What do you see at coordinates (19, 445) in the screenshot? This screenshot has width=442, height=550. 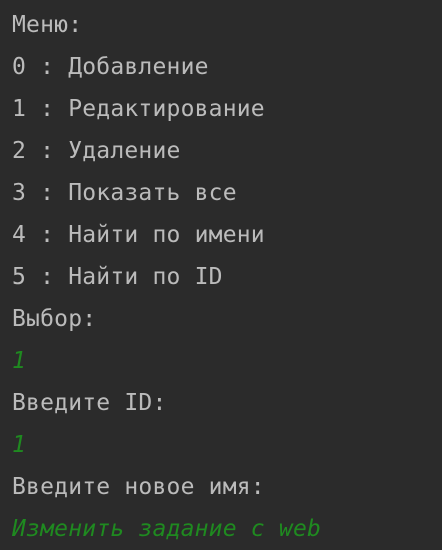 I see `id-input: 1` at bounding box center [19, 445].